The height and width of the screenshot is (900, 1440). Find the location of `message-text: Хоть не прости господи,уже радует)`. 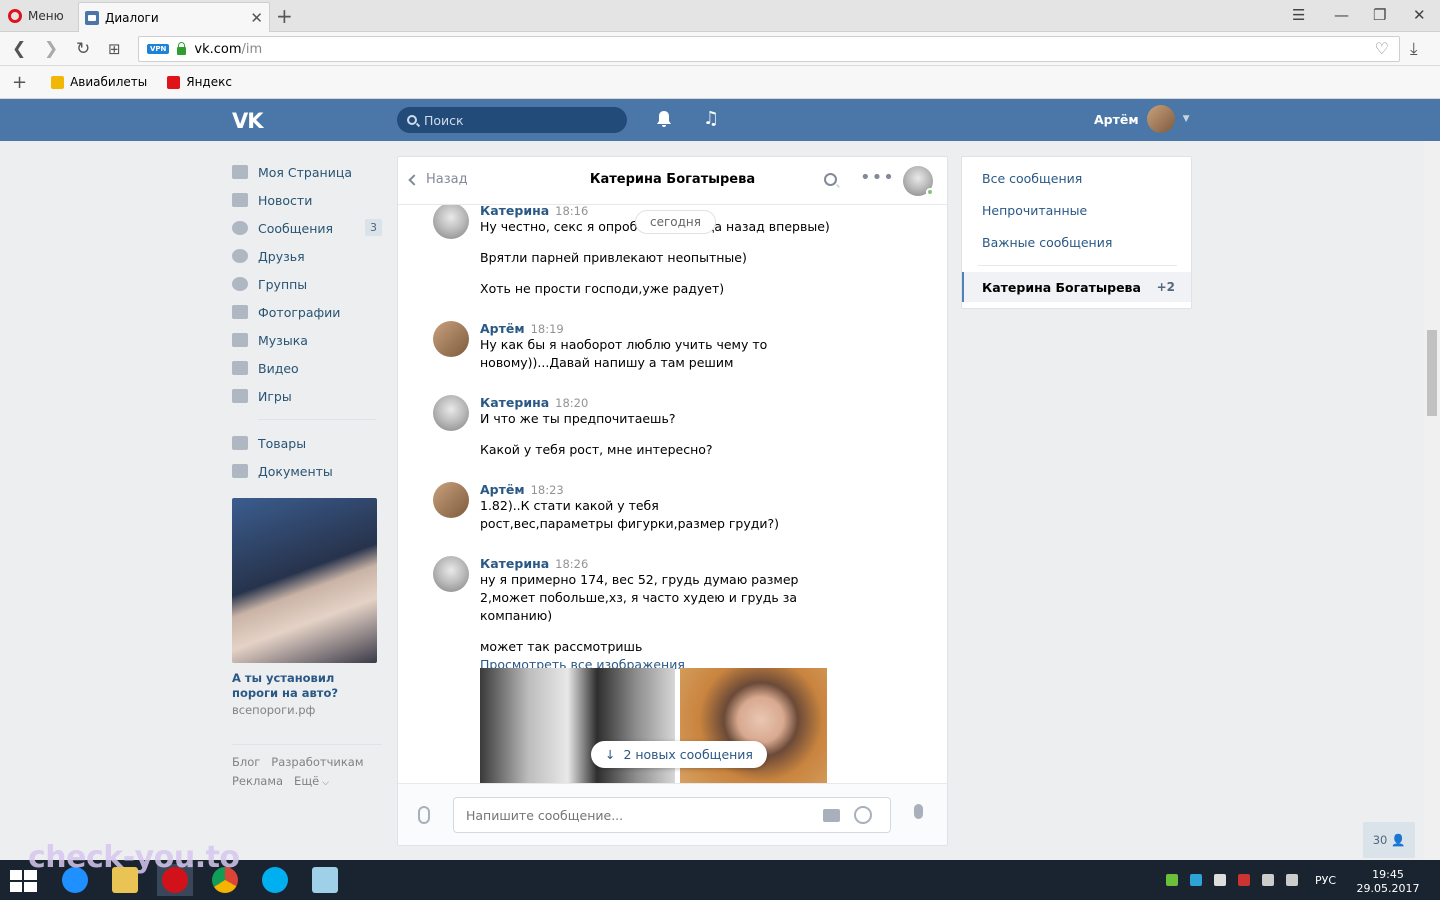

message-text: Хоть не прости господи,уже радует) is located at coordinates (602, 288).